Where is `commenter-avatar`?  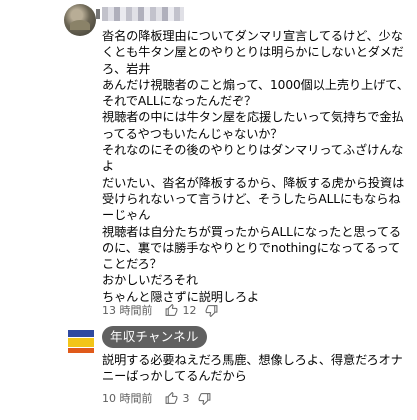
commenter-avatar is located at coordinates (80, 20).